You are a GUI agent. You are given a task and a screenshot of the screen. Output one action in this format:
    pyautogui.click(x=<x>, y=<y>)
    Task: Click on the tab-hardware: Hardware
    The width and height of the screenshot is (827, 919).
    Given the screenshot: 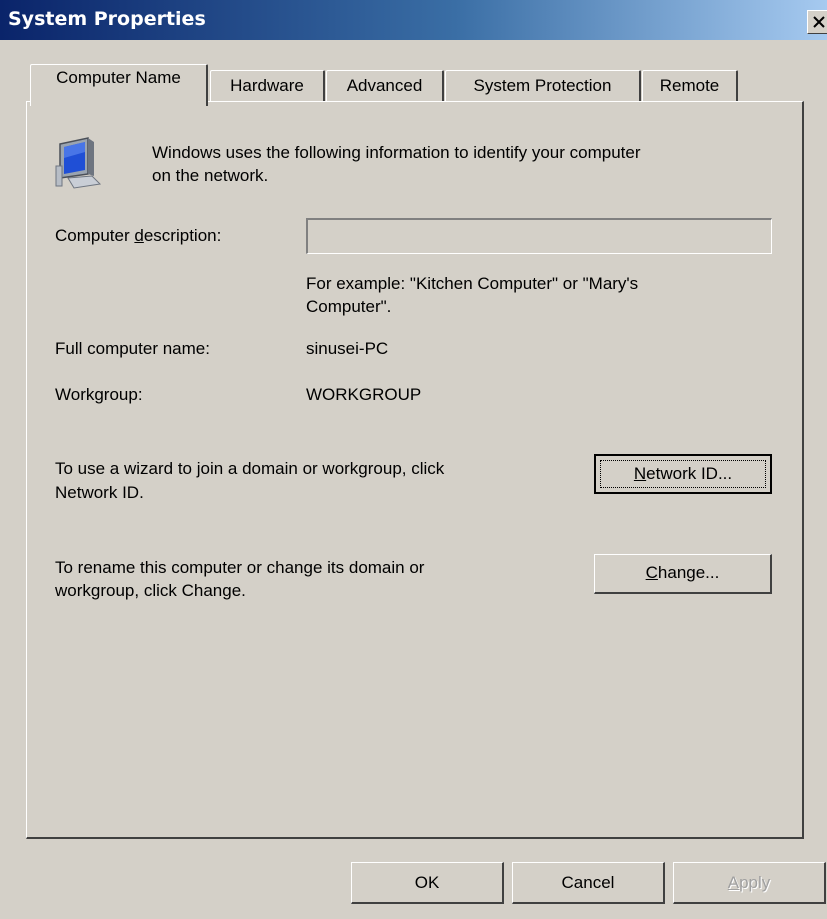 What is the action you would take?
    pyautogui.click(x=267, y=86)
    